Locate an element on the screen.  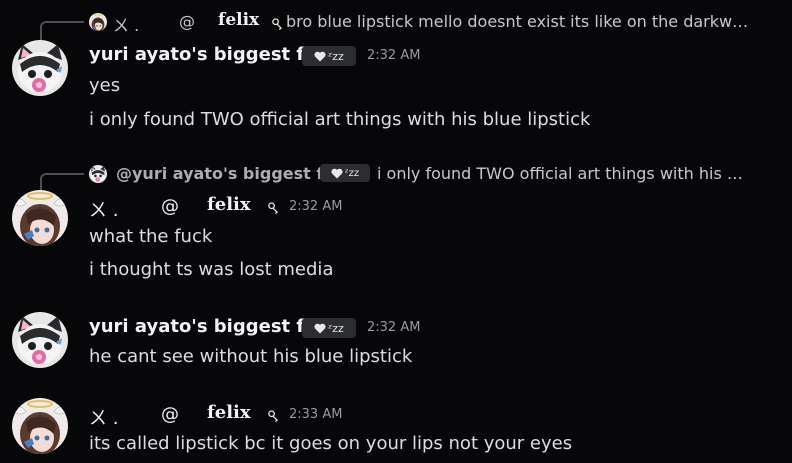
message-timestamp: 2:33 AM is located at coordinates (316, 414).